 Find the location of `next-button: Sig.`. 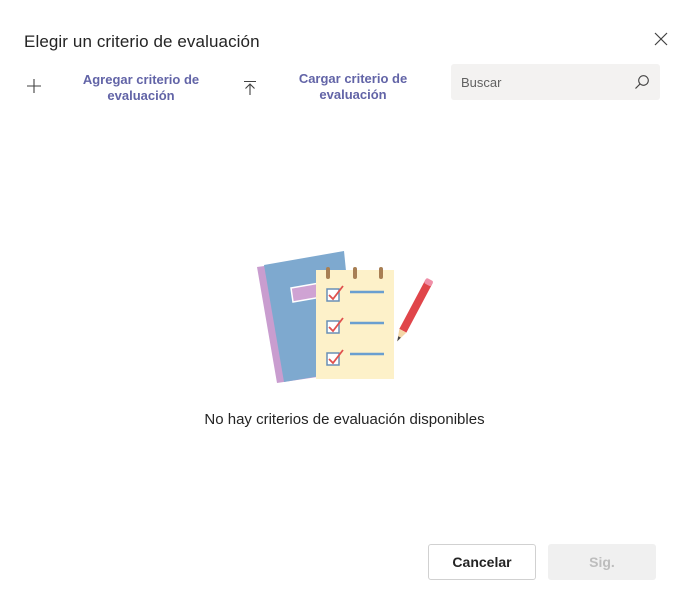

next-button: Sig. is located at coordinates (602, 562).